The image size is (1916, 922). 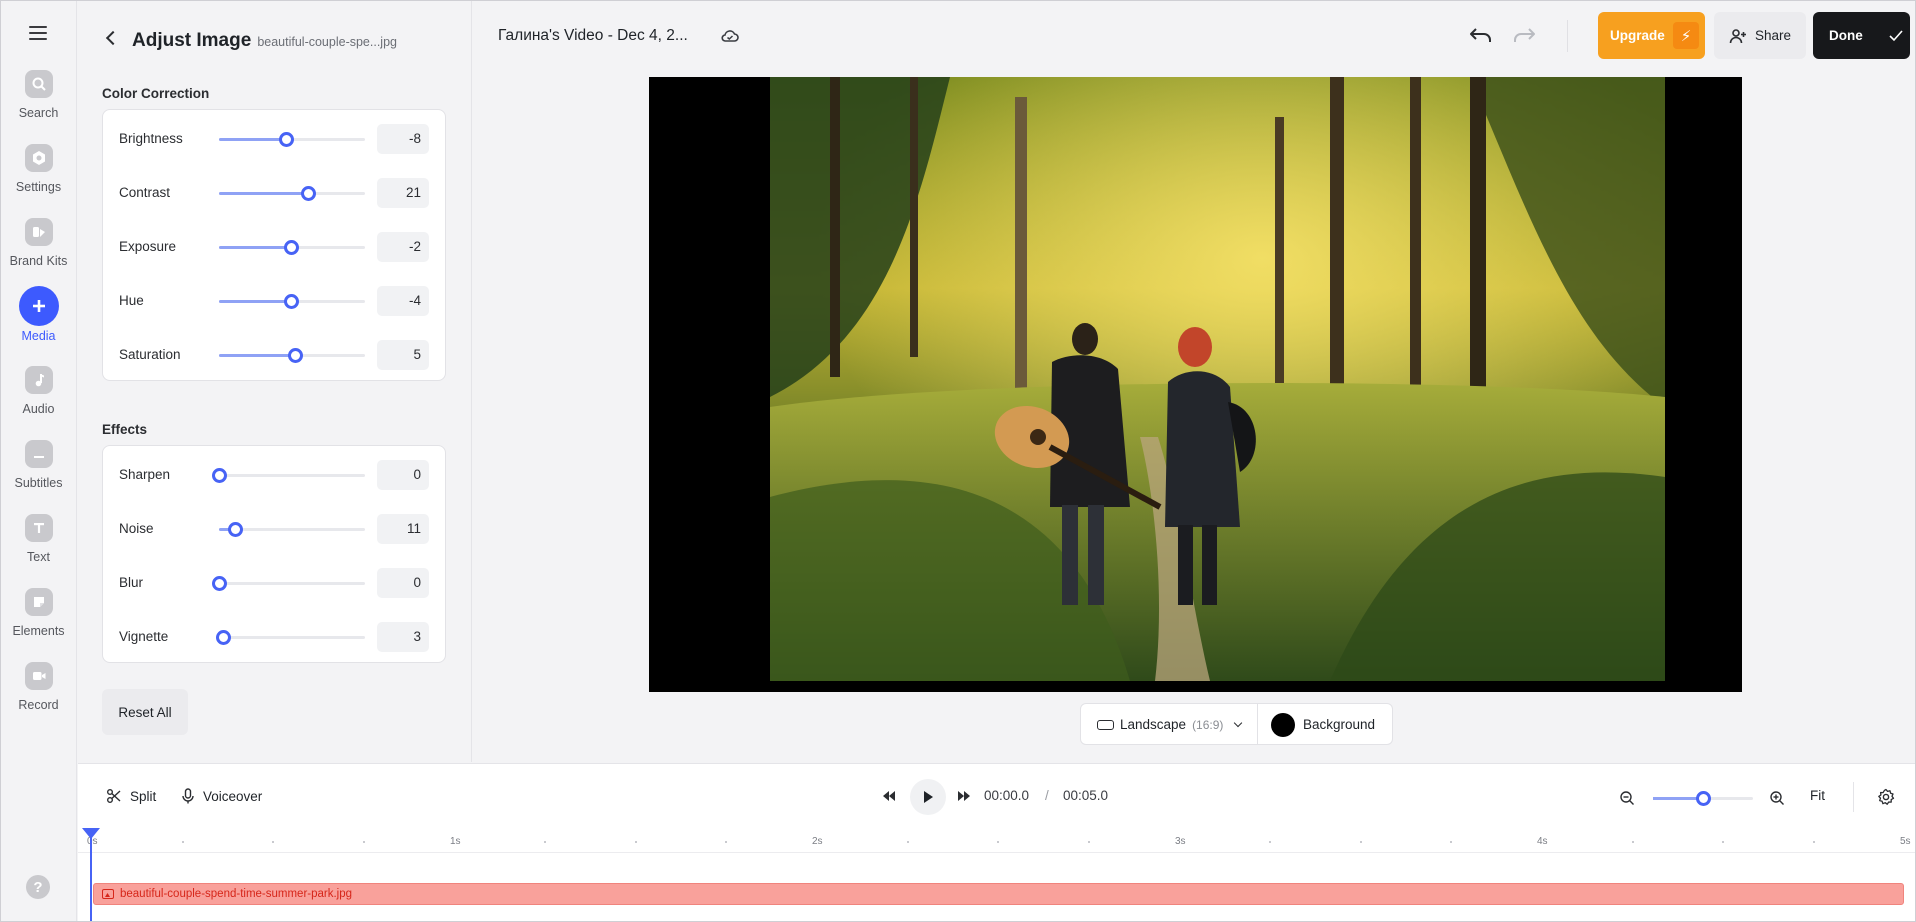 I want to click on brightness-slider, so click(x=292, y=139).